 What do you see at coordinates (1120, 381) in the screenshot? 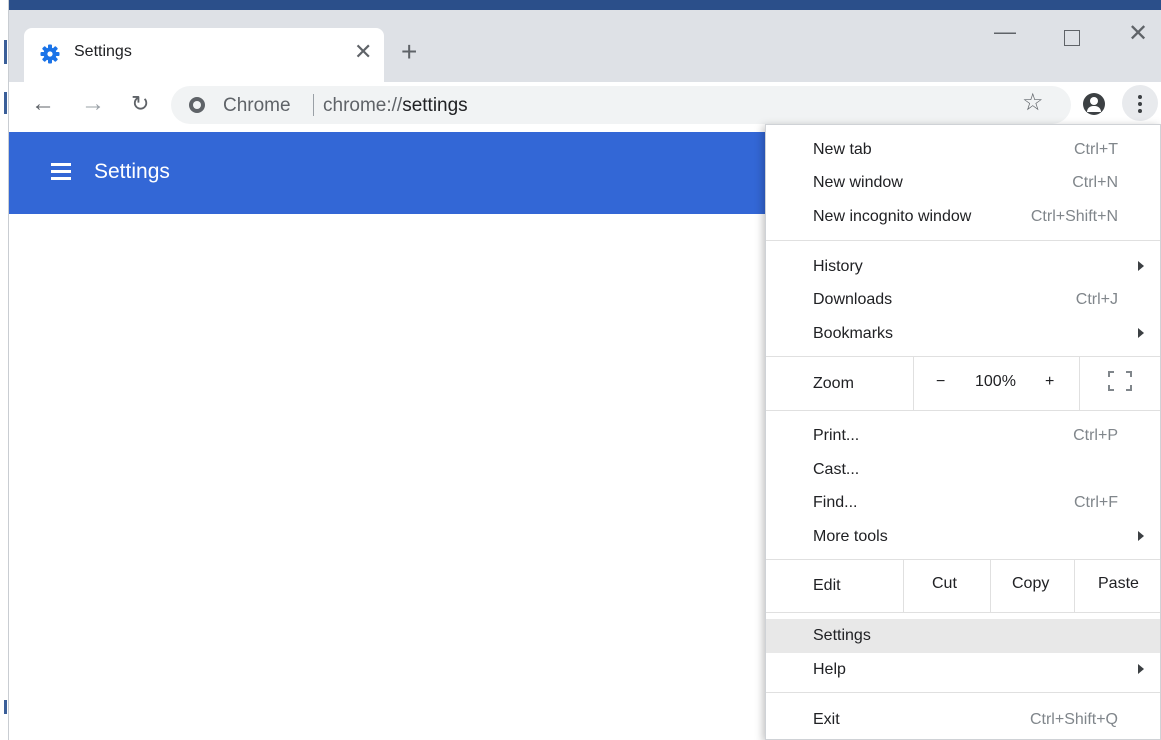
I see `fullscreen-icon` at bounding box center [1120, 381].